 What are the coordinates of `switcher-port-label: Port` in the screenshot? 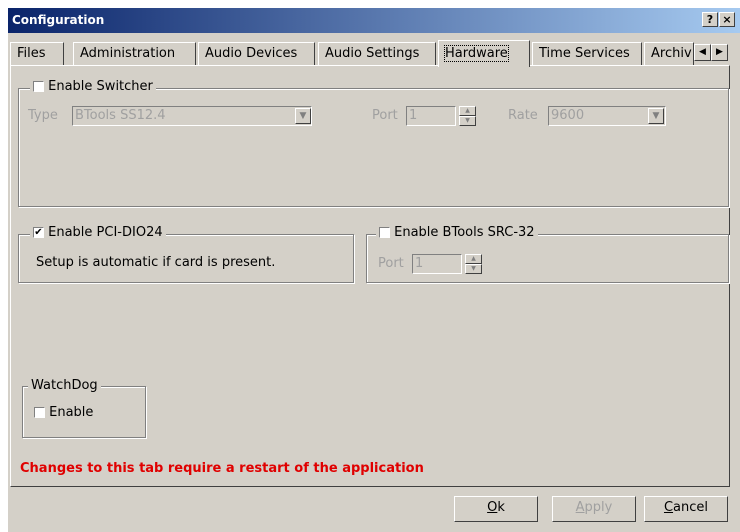 It's located at (385, 115).